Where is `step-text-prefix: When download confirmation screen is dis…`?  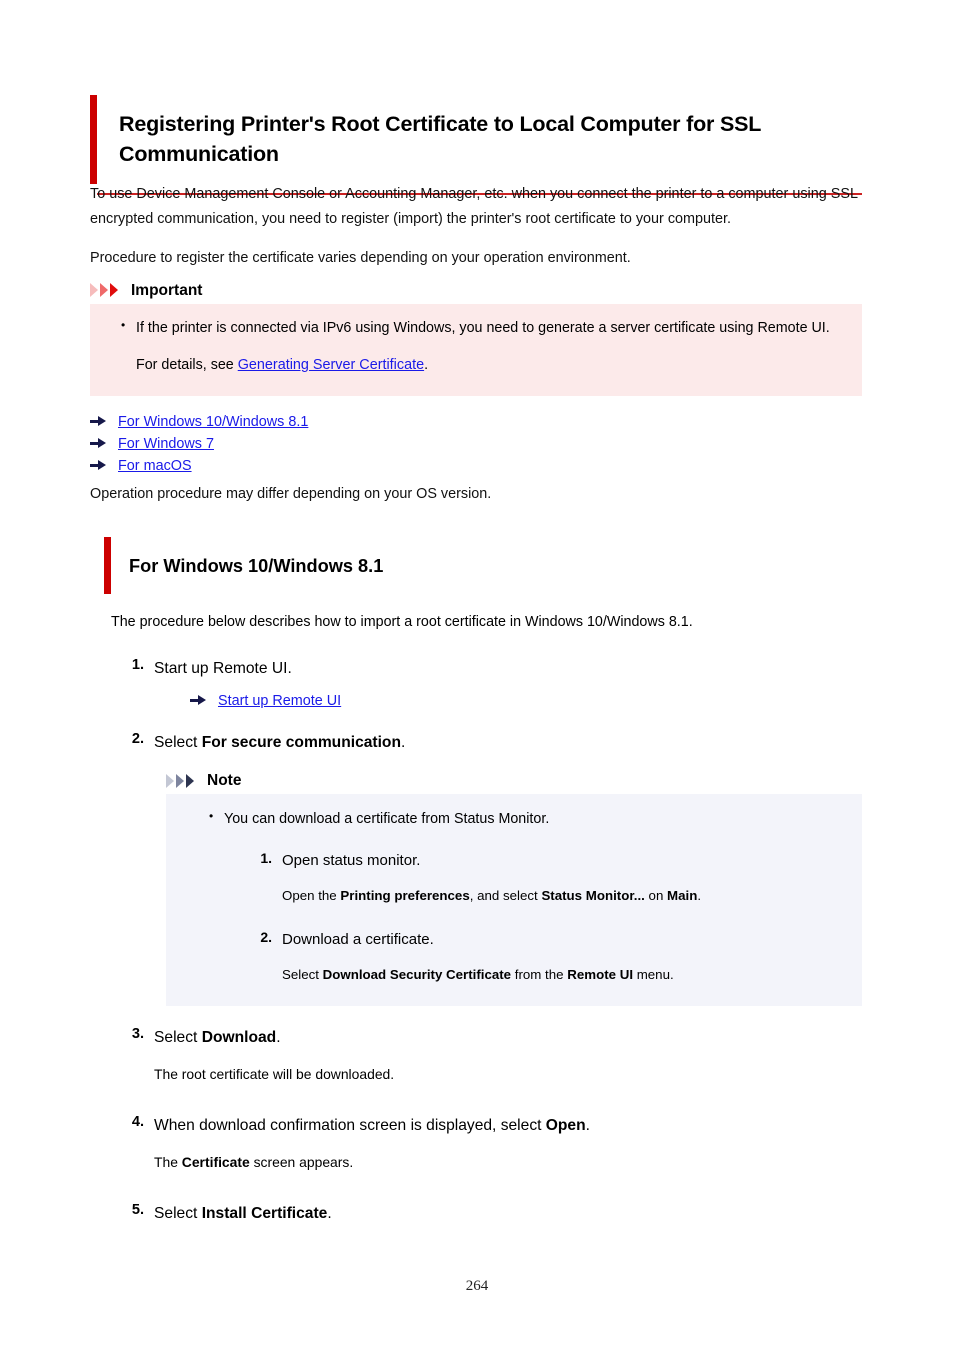
step-text-prefix: When download confirmation screen is dis… is located at coordinates (350, 1126).